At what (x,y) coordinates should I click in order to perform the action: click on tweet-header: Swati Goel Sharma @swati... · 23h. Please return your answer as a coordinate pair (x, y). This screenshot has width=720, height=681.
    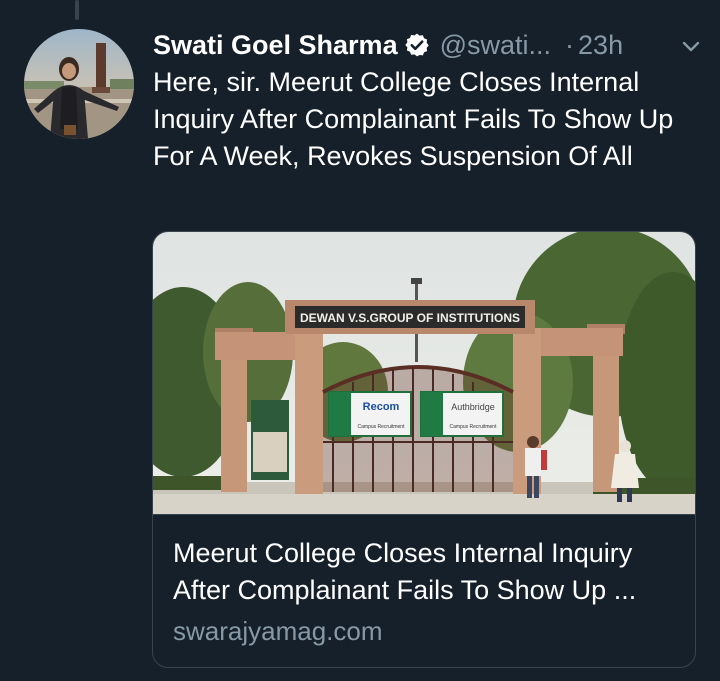
    Looking at the image, I should click on (428, 45).